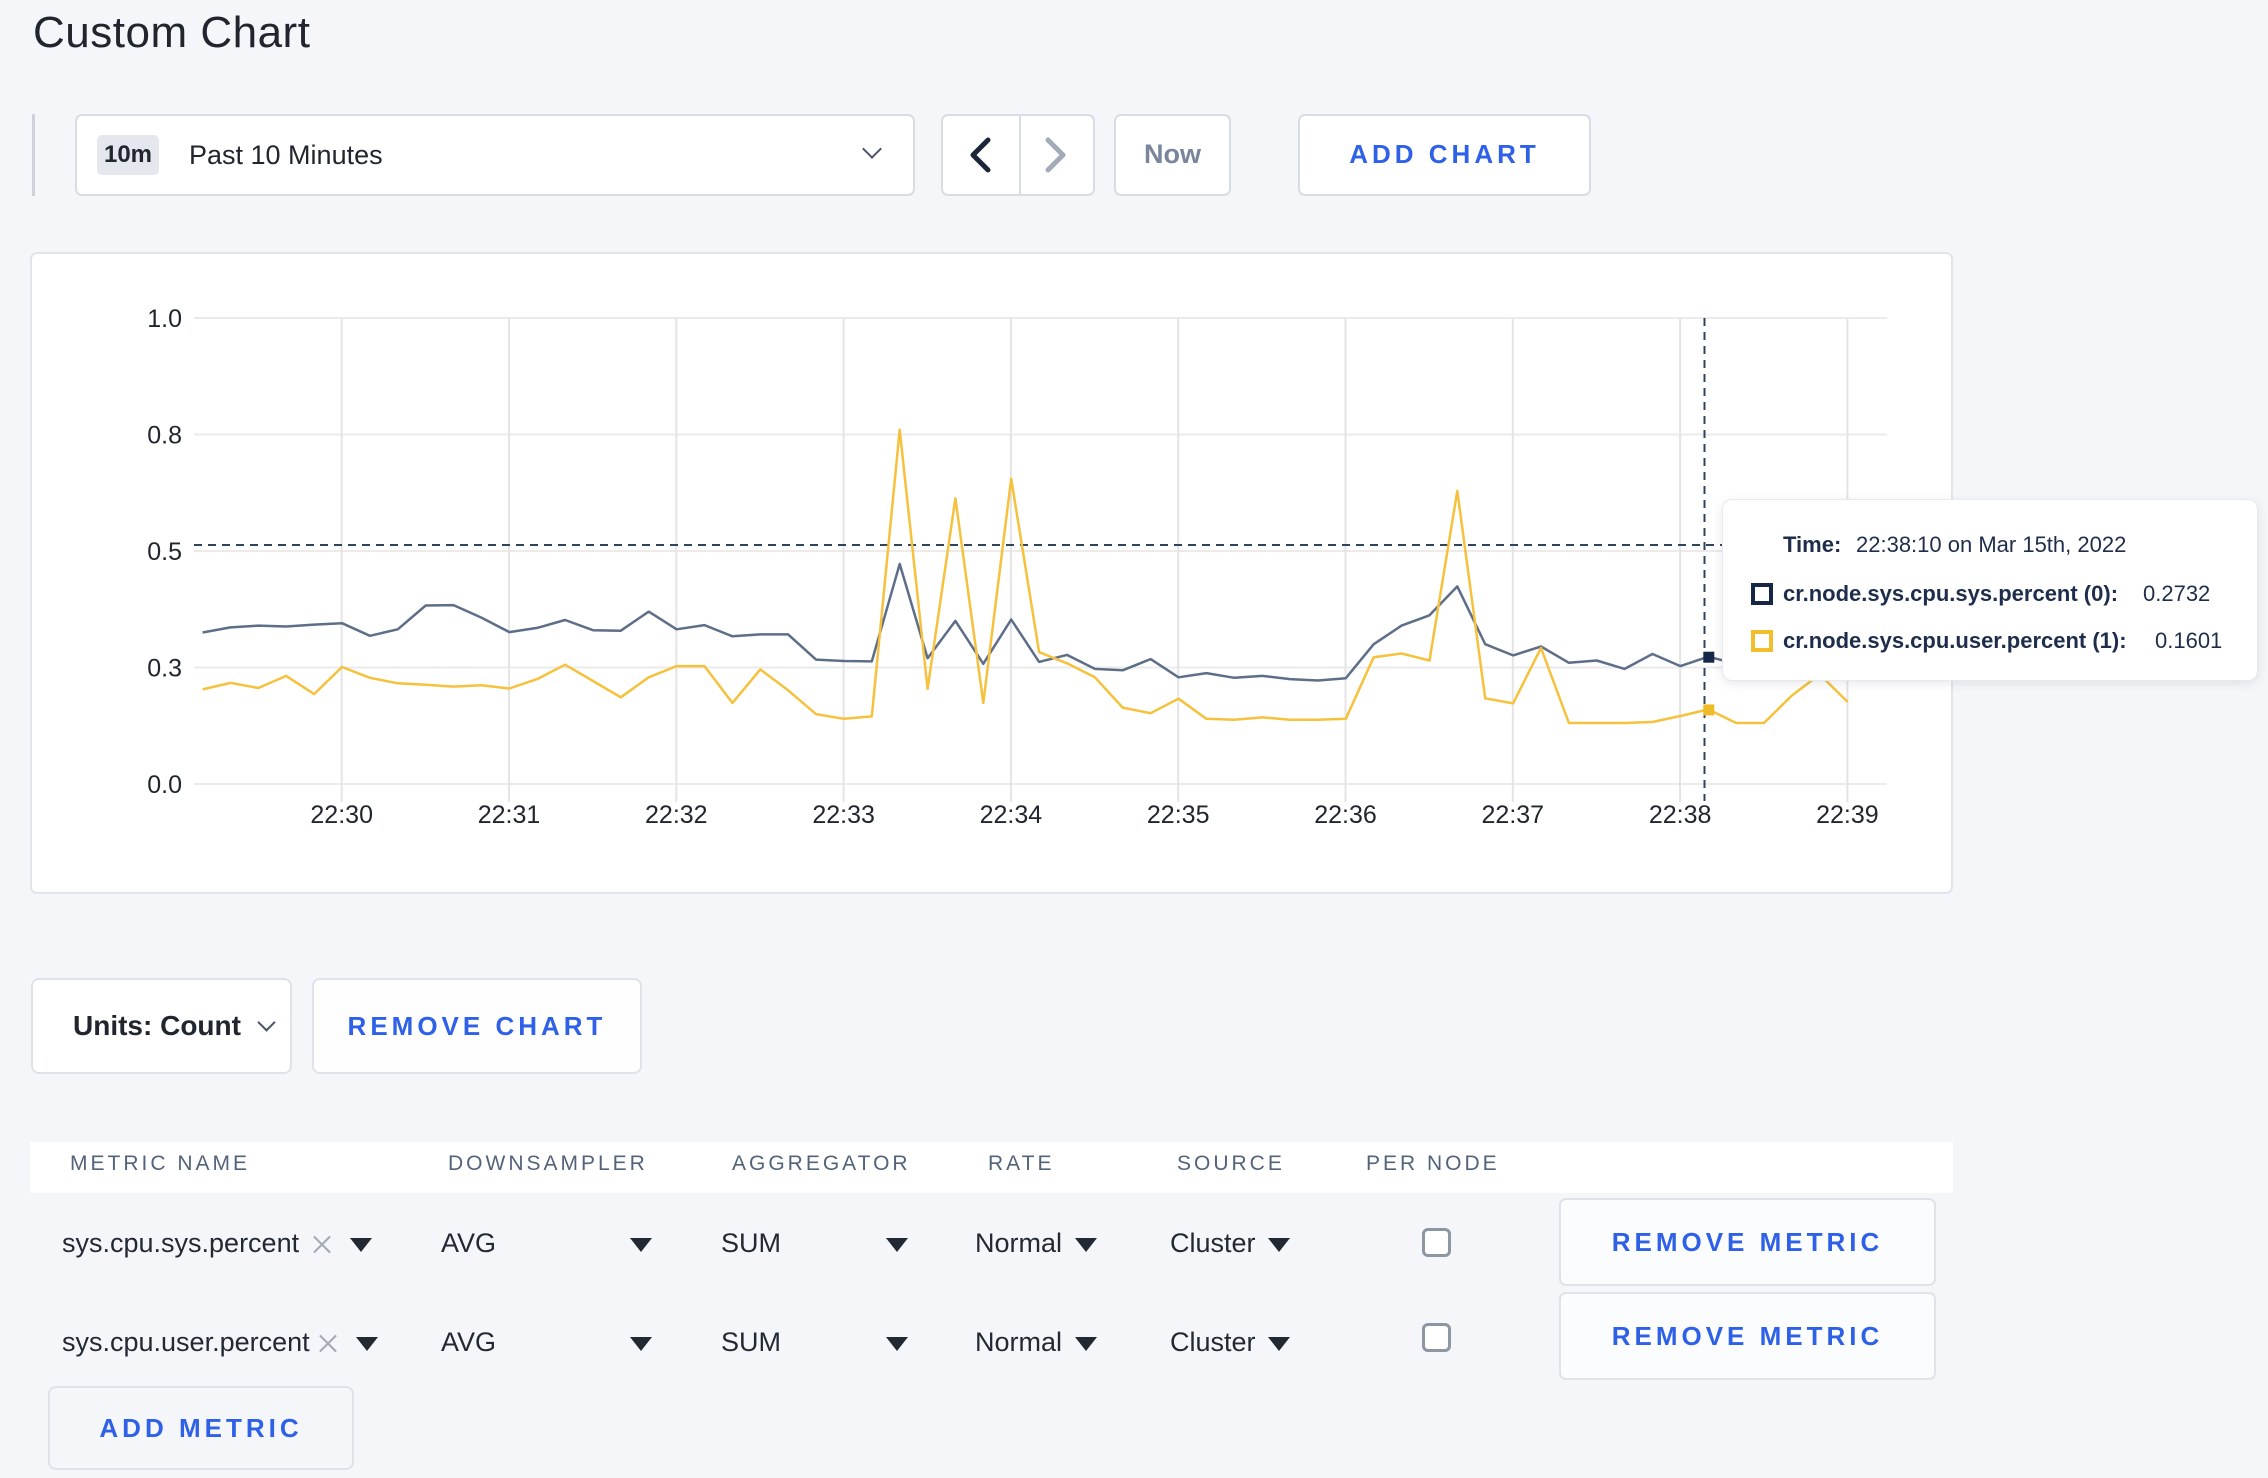  What do you see at coordinates (509, 815) in the screenshot?
I see `svg-text: 22:31` at bounding box center [509, 815].